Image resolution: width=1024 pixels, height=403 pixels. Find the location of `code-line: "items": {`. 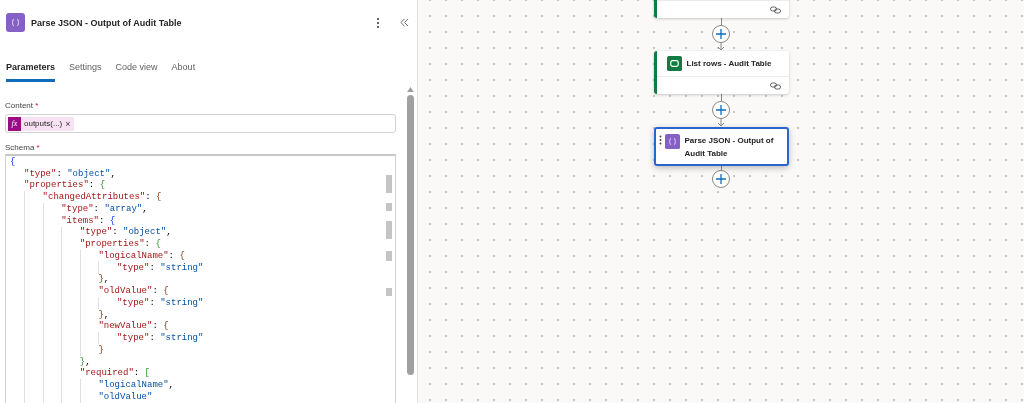

code-line: "items": { is located at coordinates (88, 220).